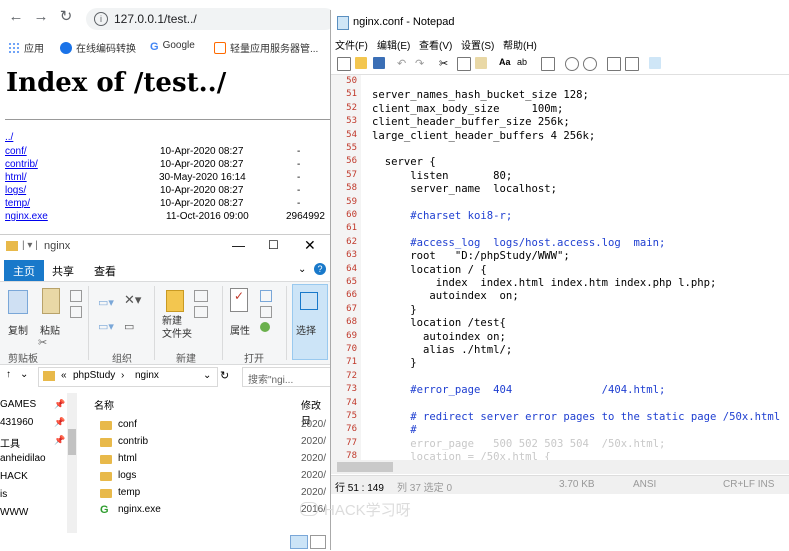 The height and width of the screenshot is (551, 789). Describe the element at coordinates (266, 312) in the screenshot. I see `edit-icon` at that location.